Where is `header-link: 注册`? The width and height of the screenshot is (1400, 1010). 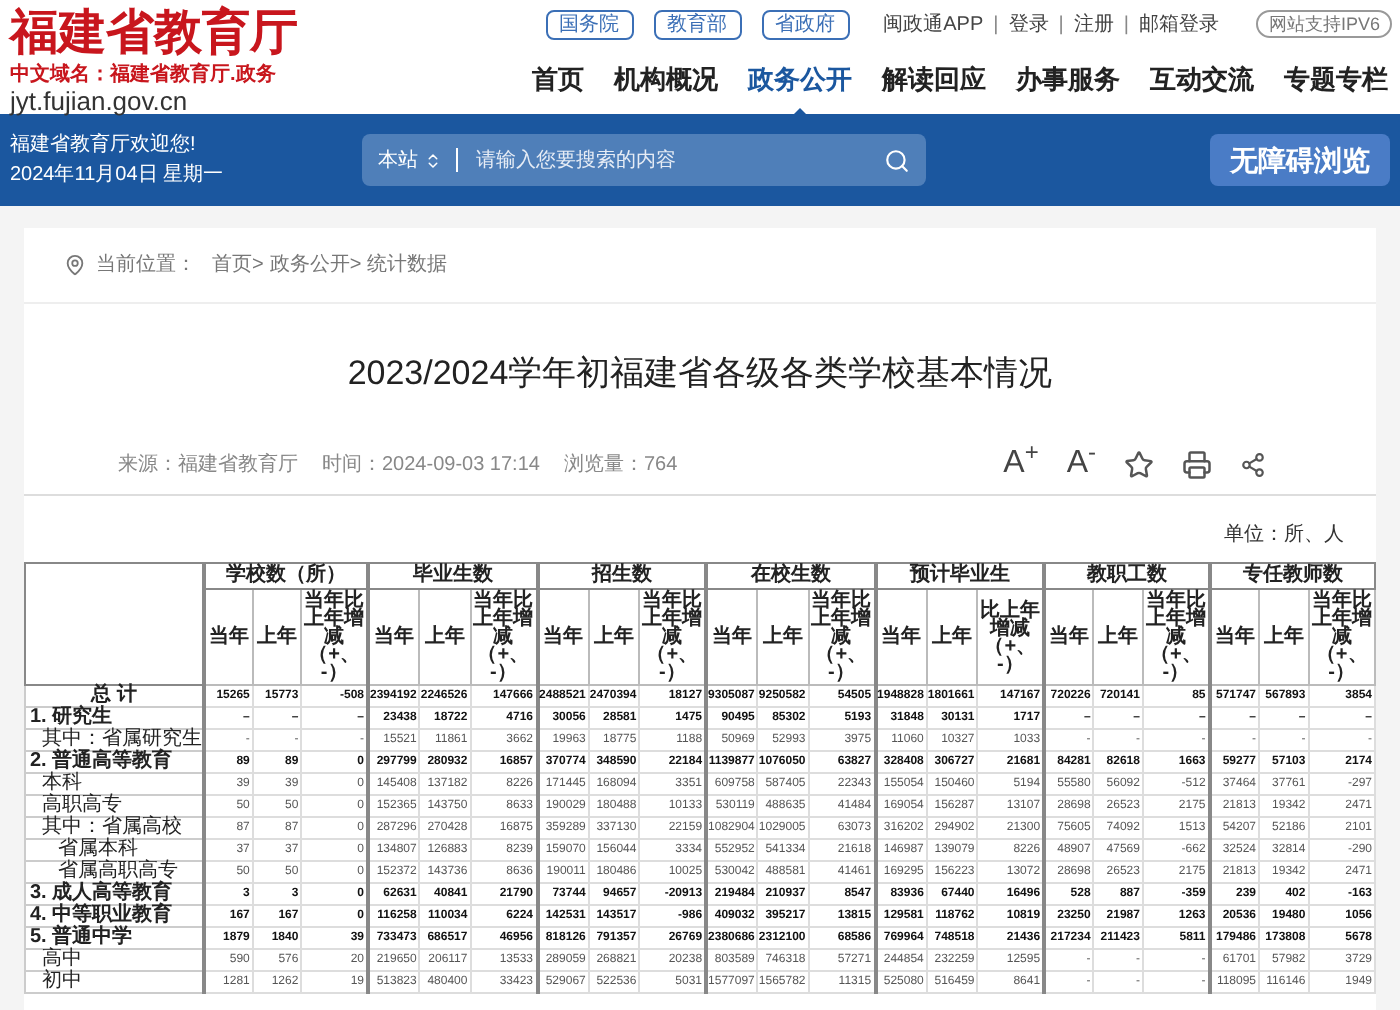
header-link: 注册 is located at coordinates (1093, 24).